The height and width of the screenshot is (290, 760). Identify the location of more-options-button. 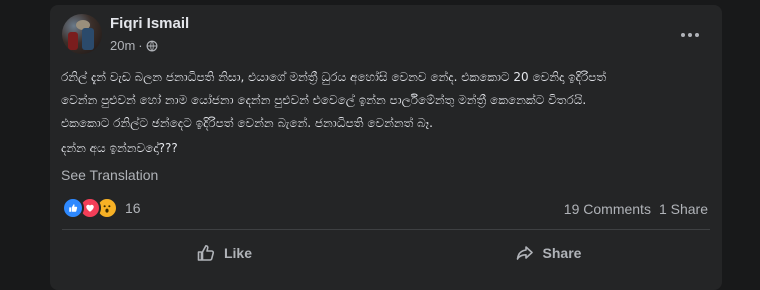
(690, 35).